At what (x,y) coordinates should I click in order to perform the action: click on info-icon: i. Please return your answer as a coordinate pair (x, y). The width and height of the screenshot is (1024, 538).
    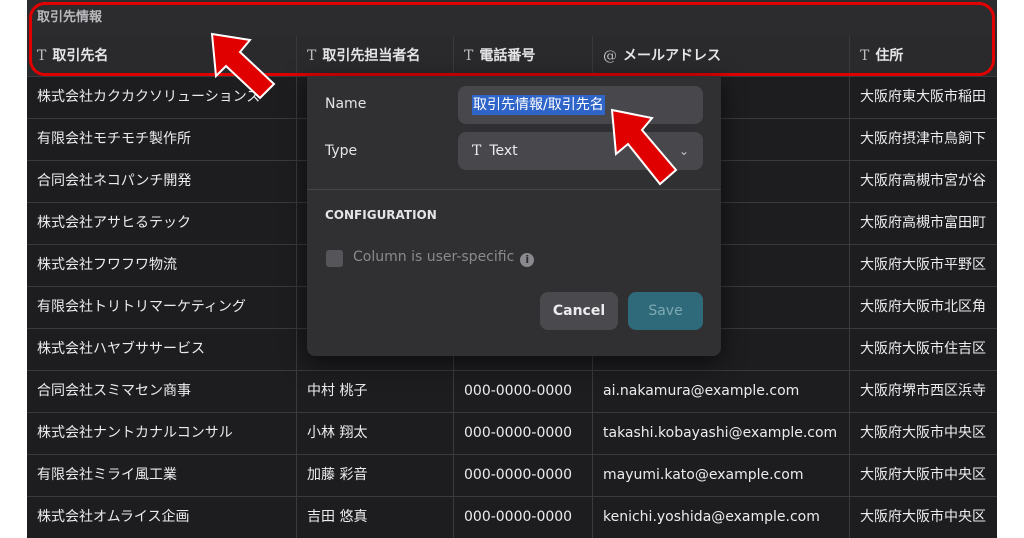
    Looking at the image, I should click on (527, 260).